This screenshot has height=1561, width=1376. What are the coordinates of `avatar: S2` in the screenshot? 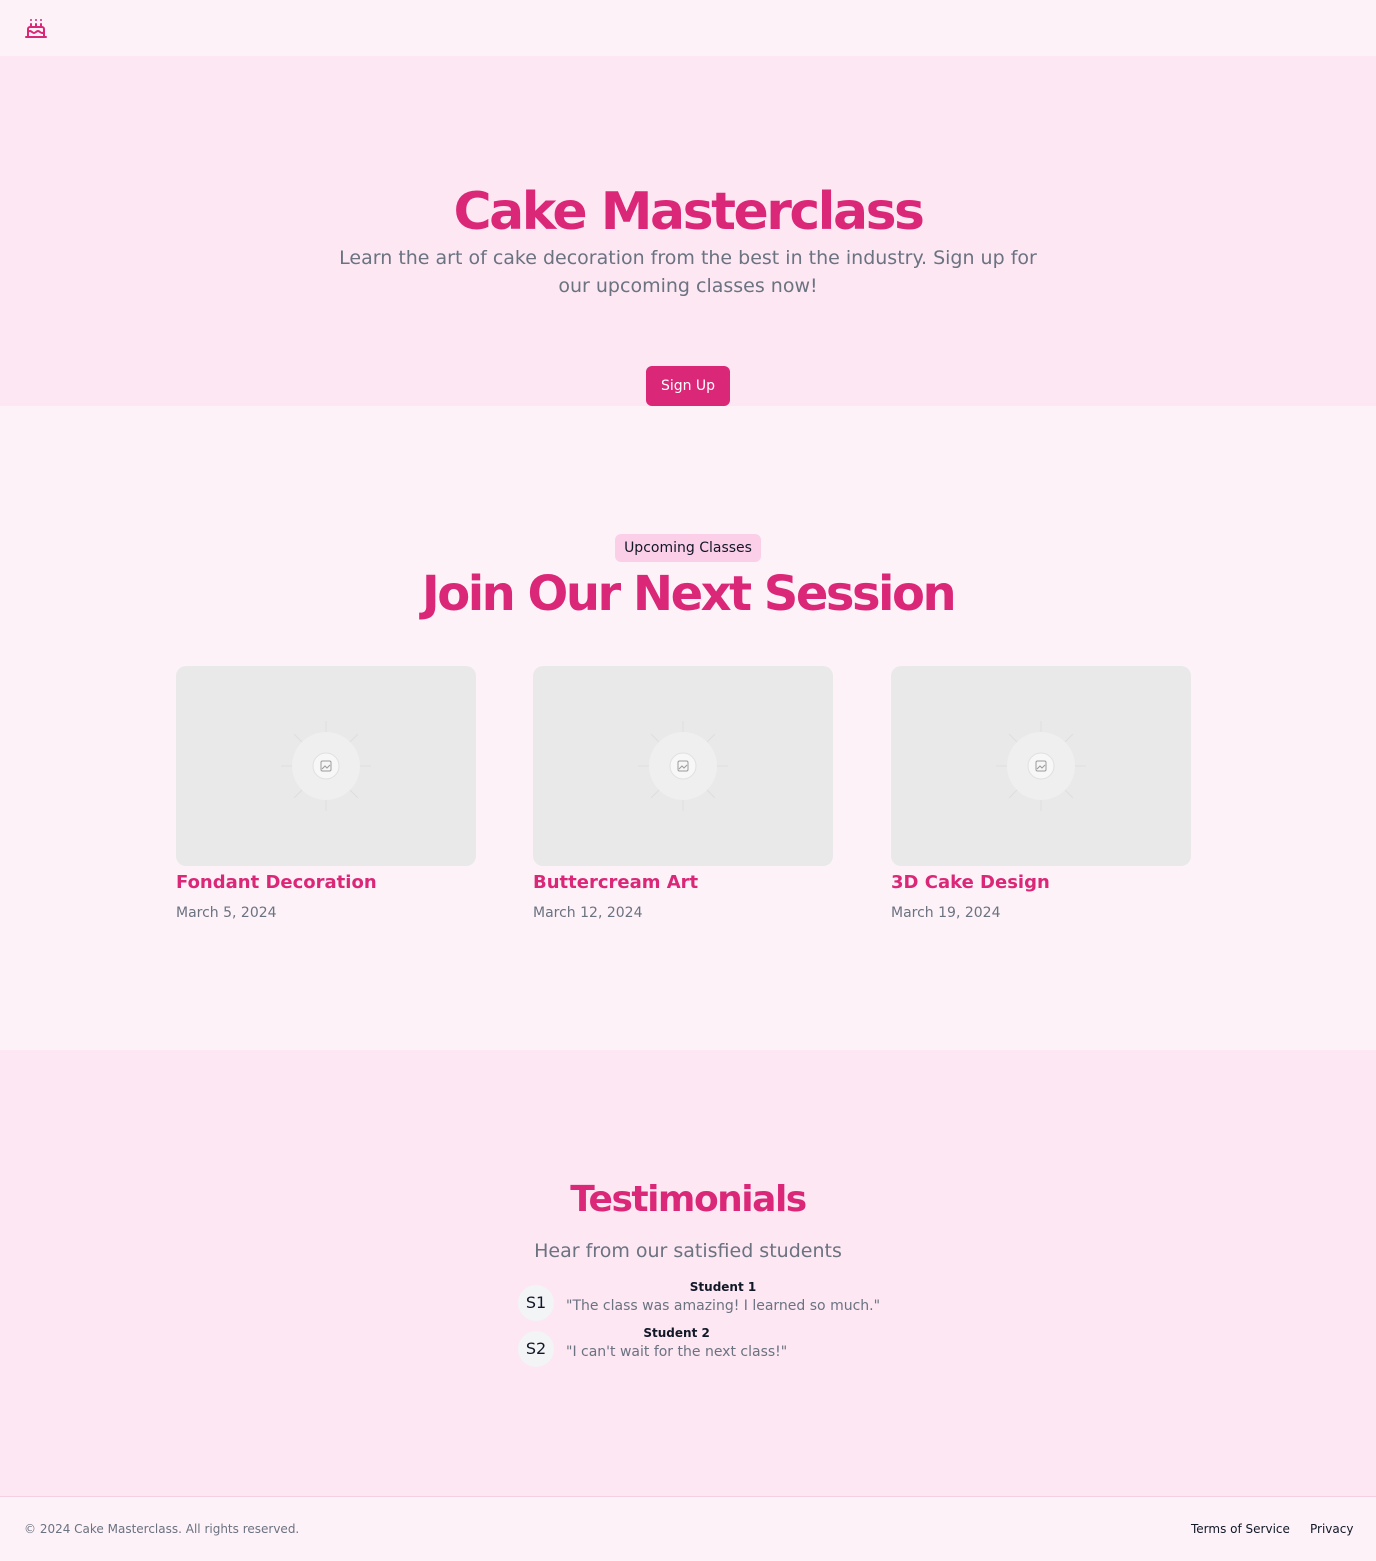 It's located at (536, 1349).